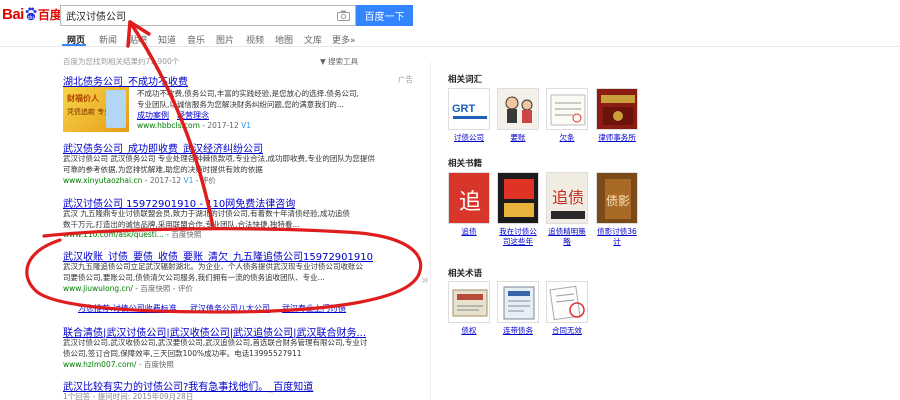 The width and height of the screenshot is (900, 400). Describe the element at coordinates (153, 115) in the screenshot. I see `ad-link-cases: 成功案例` at that location.